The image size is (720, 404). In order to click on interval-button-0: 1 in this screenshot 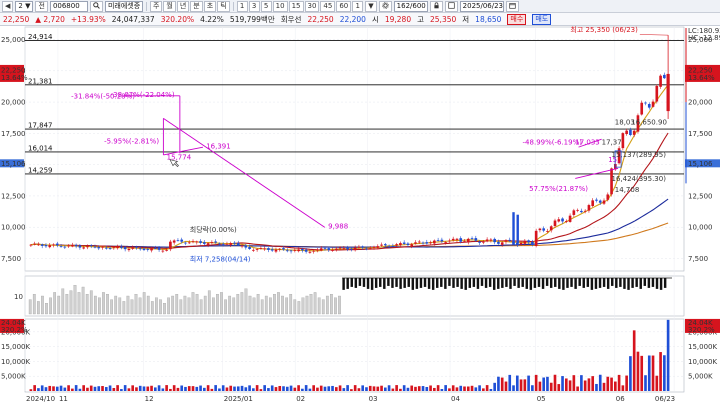, I will do `click(242, 6)`.